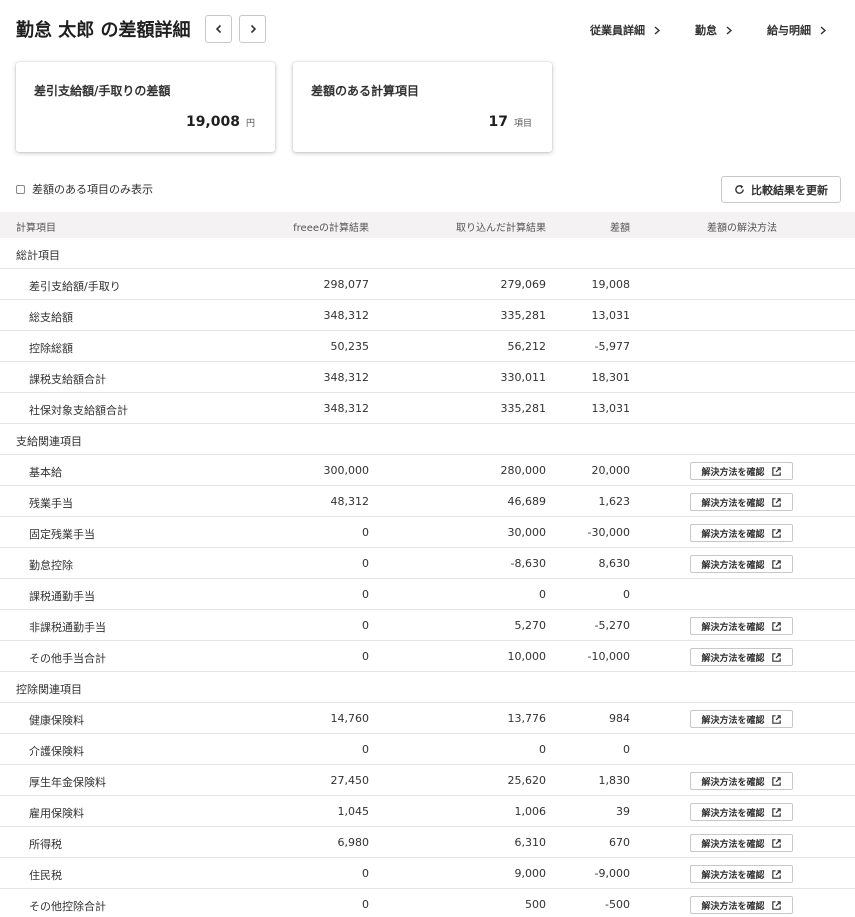 The image size is (855, 917). I want to click on table-row: 介護保険料 0 0 0, so click(427, 749).